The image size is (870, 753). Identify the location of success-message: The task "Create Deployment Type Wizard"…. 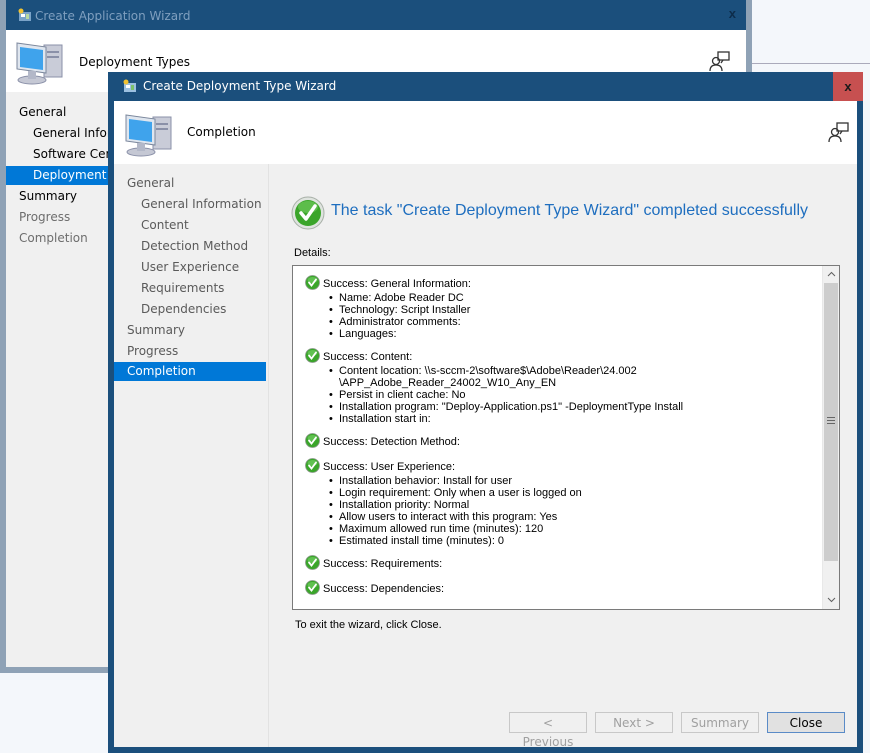
(570, 210).